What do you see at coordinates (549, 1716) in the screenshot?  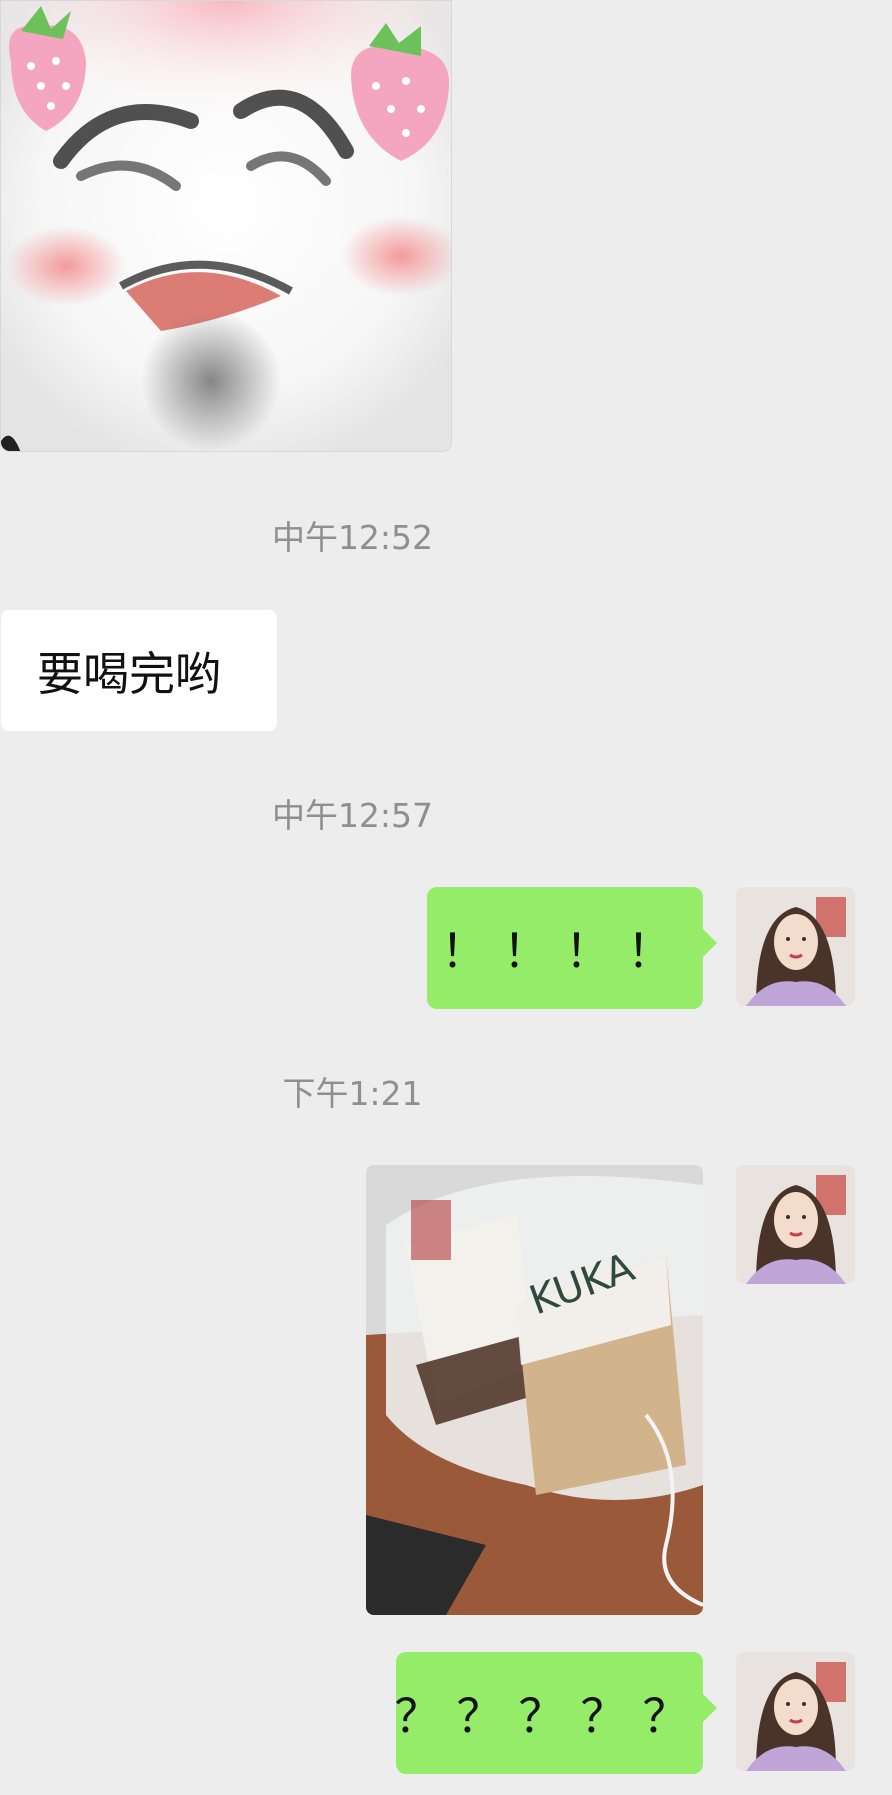 I see `message-text: ？？？？？` at bounding box center [549, 1716].